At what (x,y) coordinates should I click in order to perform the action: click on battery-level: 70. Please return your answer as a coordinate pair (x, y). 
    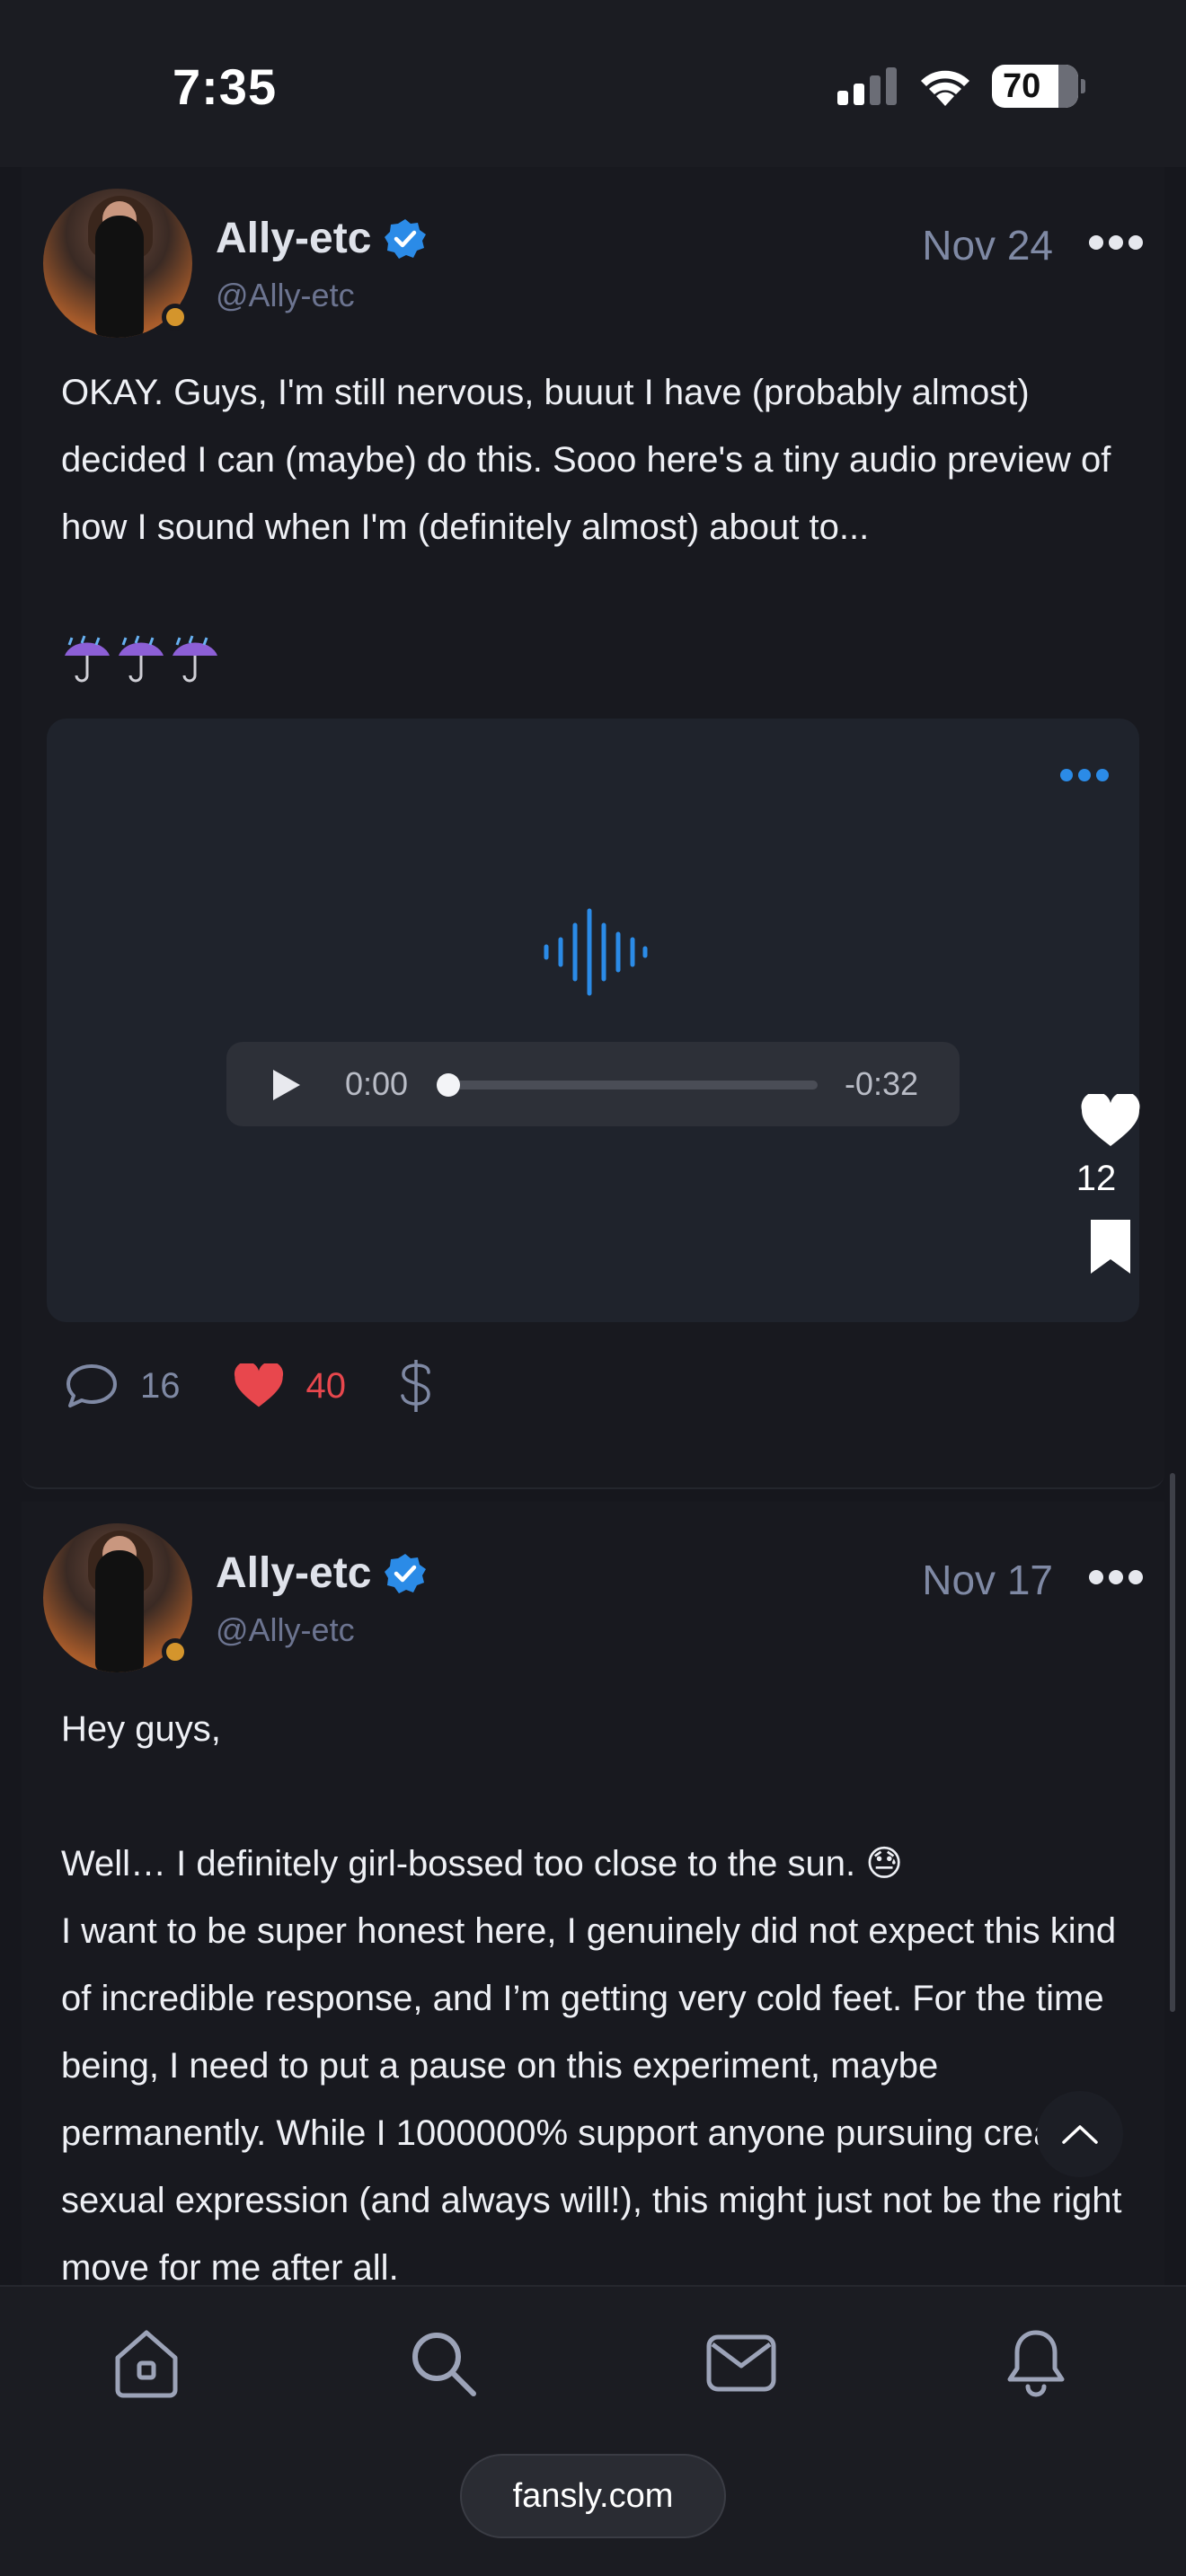
    Looking at the image, I should click on (1022, 85).